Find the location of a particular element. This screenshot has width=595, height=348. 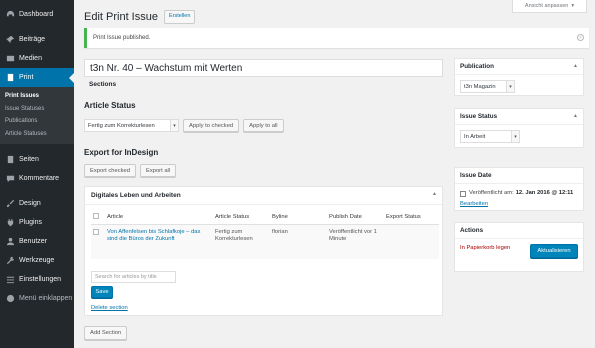

export-controls: Export checked Export all is located at coordinates (130, 170).